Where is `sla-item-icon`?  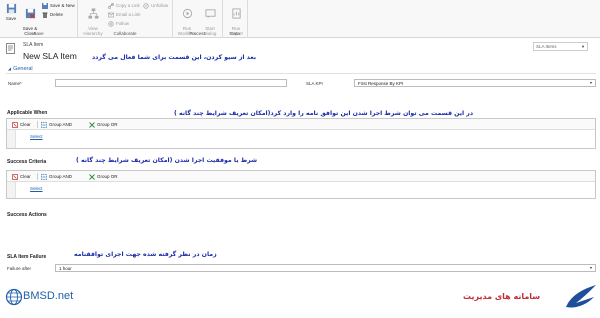
sla-item-icon is located at coordinates (10, 48).